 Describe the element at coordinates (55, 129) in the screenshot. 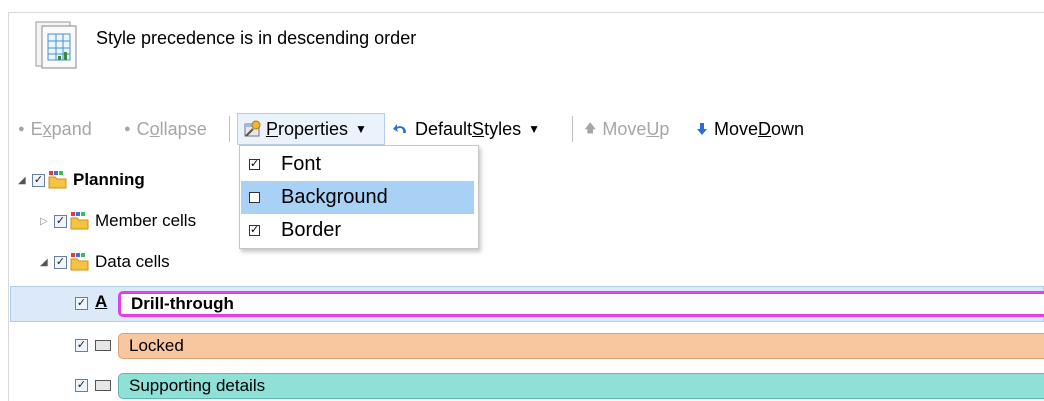

I see `expand-button: ● Ex pand` at that location.